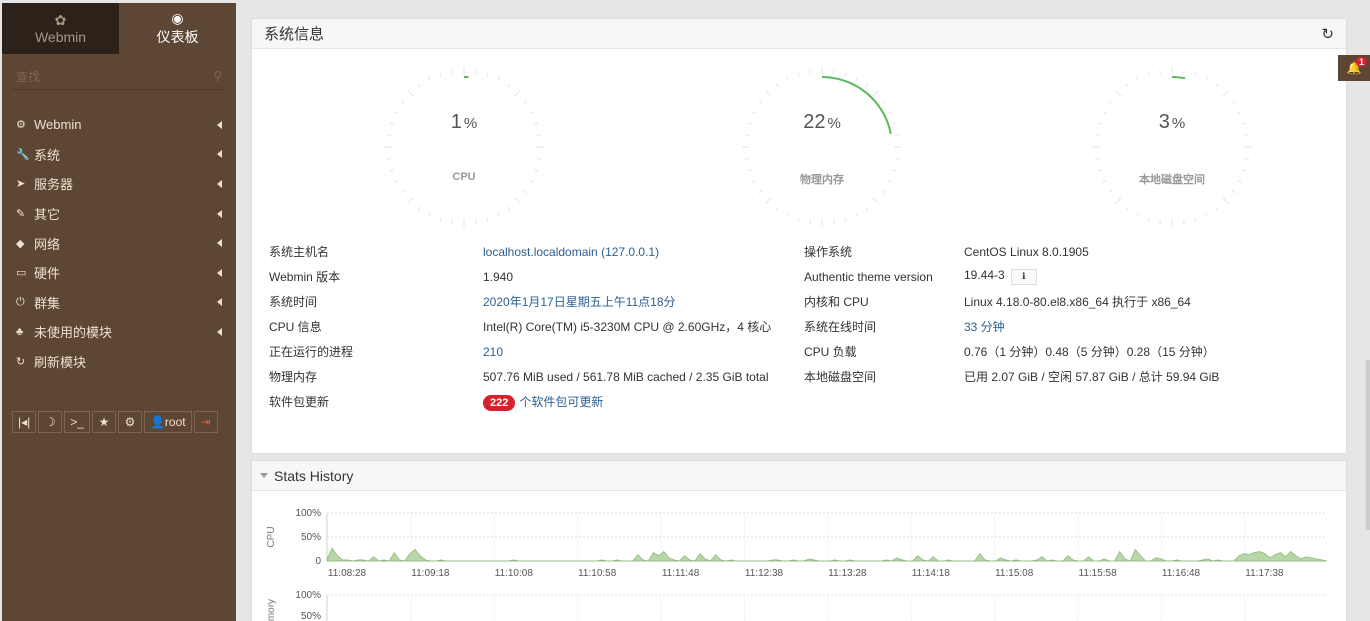  Describe the element at coordinates (308, 595) in the screenshot. I see `mem-y-tick: 100%` at that location.